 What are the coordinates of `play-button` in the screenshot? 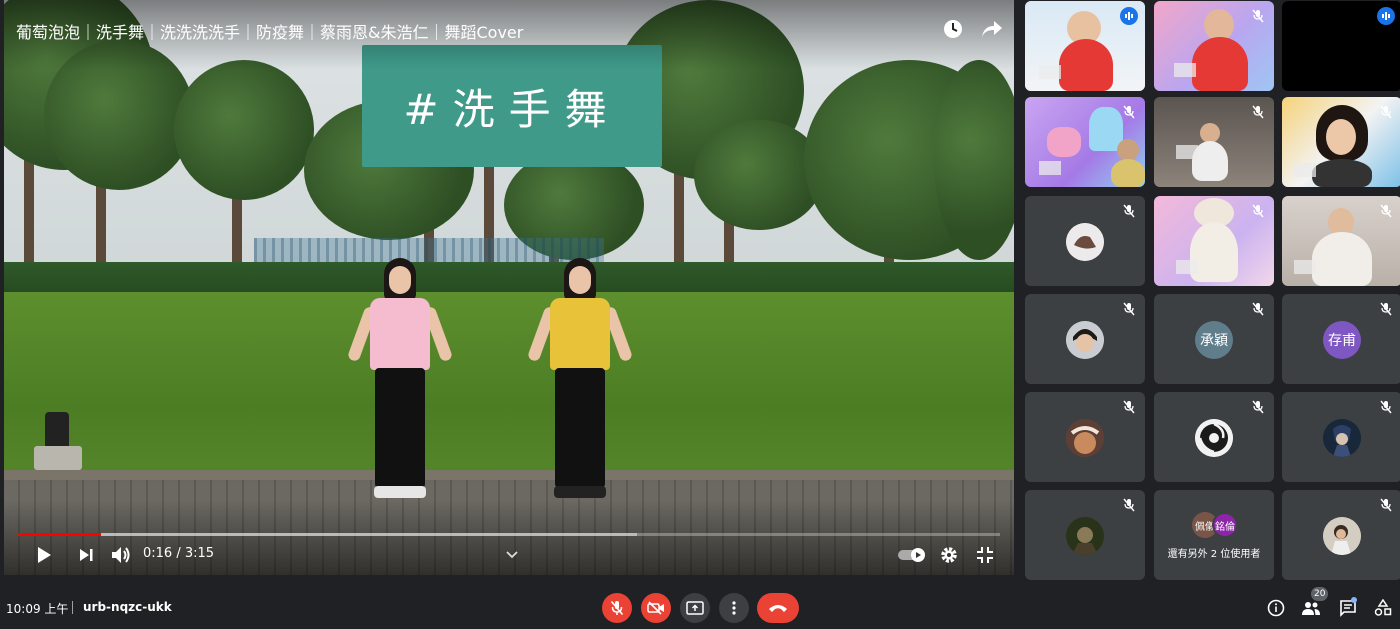 It's located at (44, 555).